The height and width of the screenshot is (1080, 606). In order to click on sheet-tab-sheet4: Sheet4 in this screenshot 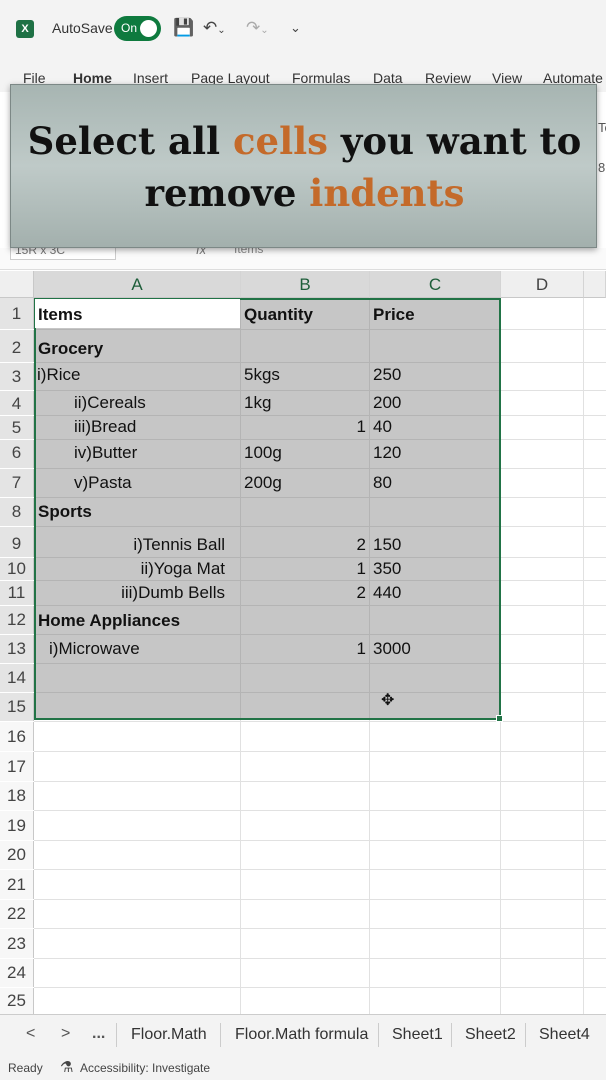, I will do `click(564, 1035)`.